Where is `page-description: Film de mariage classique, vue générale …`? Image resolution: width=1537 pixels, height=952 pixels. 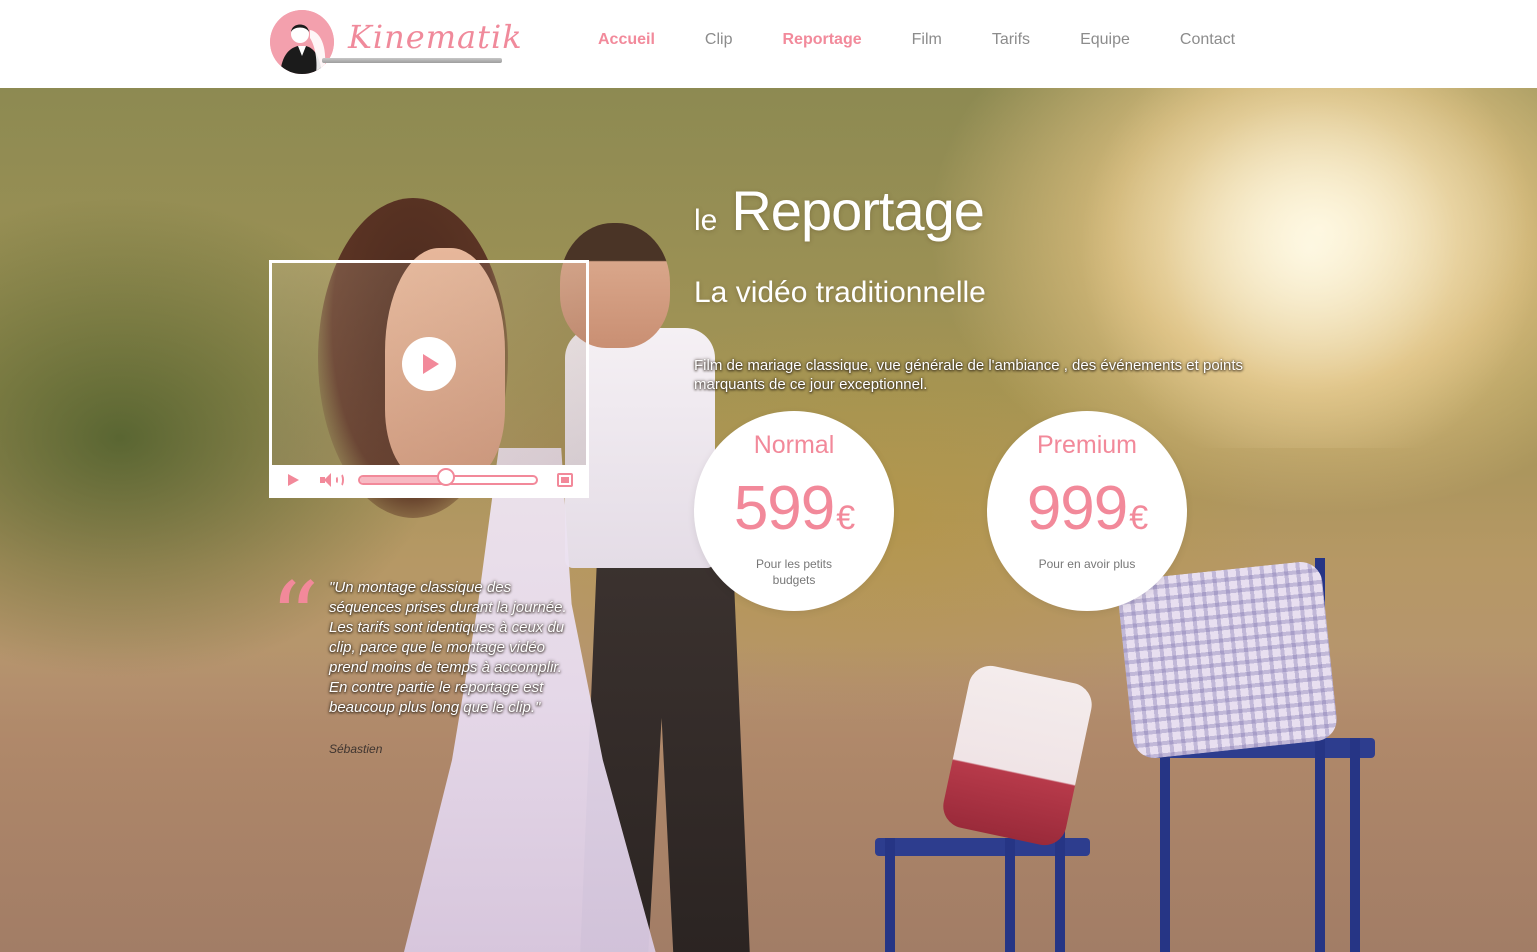
page-description: Film de mariage classique, vue générale … is located at coordinates (969, 375).